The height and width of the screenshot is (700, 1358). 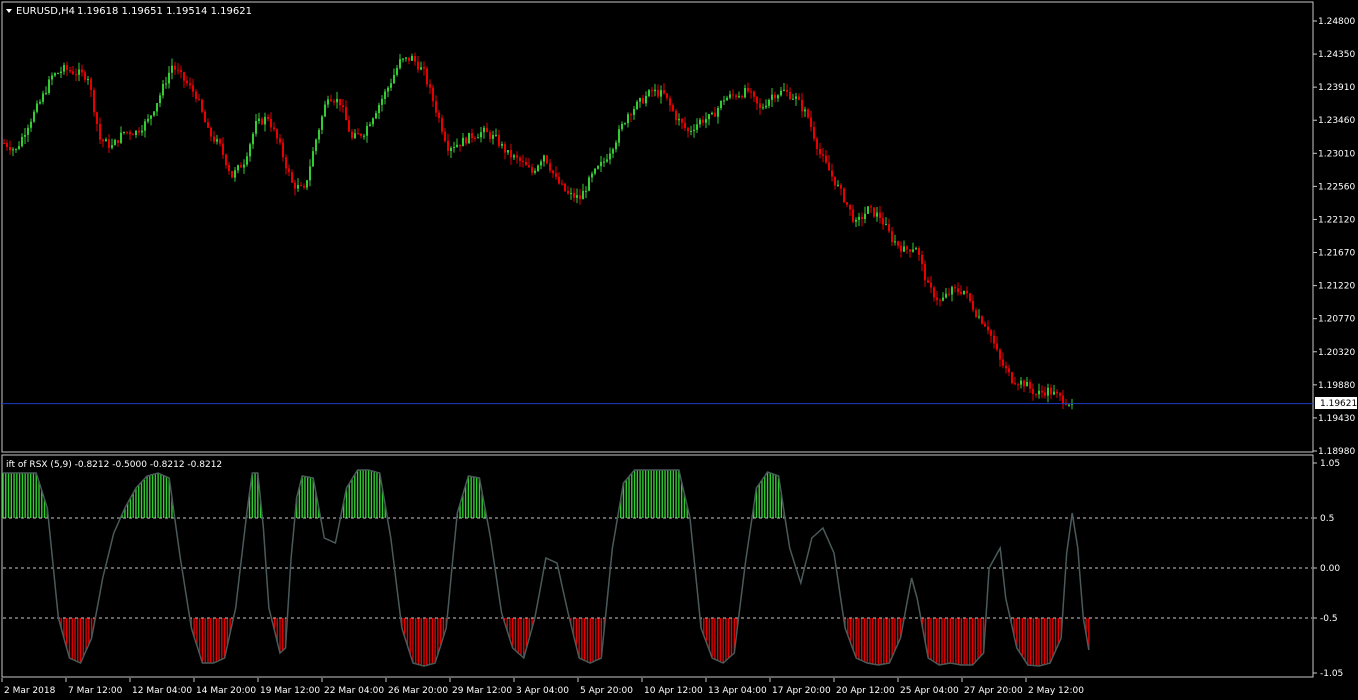 I want to click on time-tick-label: 10 Apr 12:00, so click(x=673, y=691).